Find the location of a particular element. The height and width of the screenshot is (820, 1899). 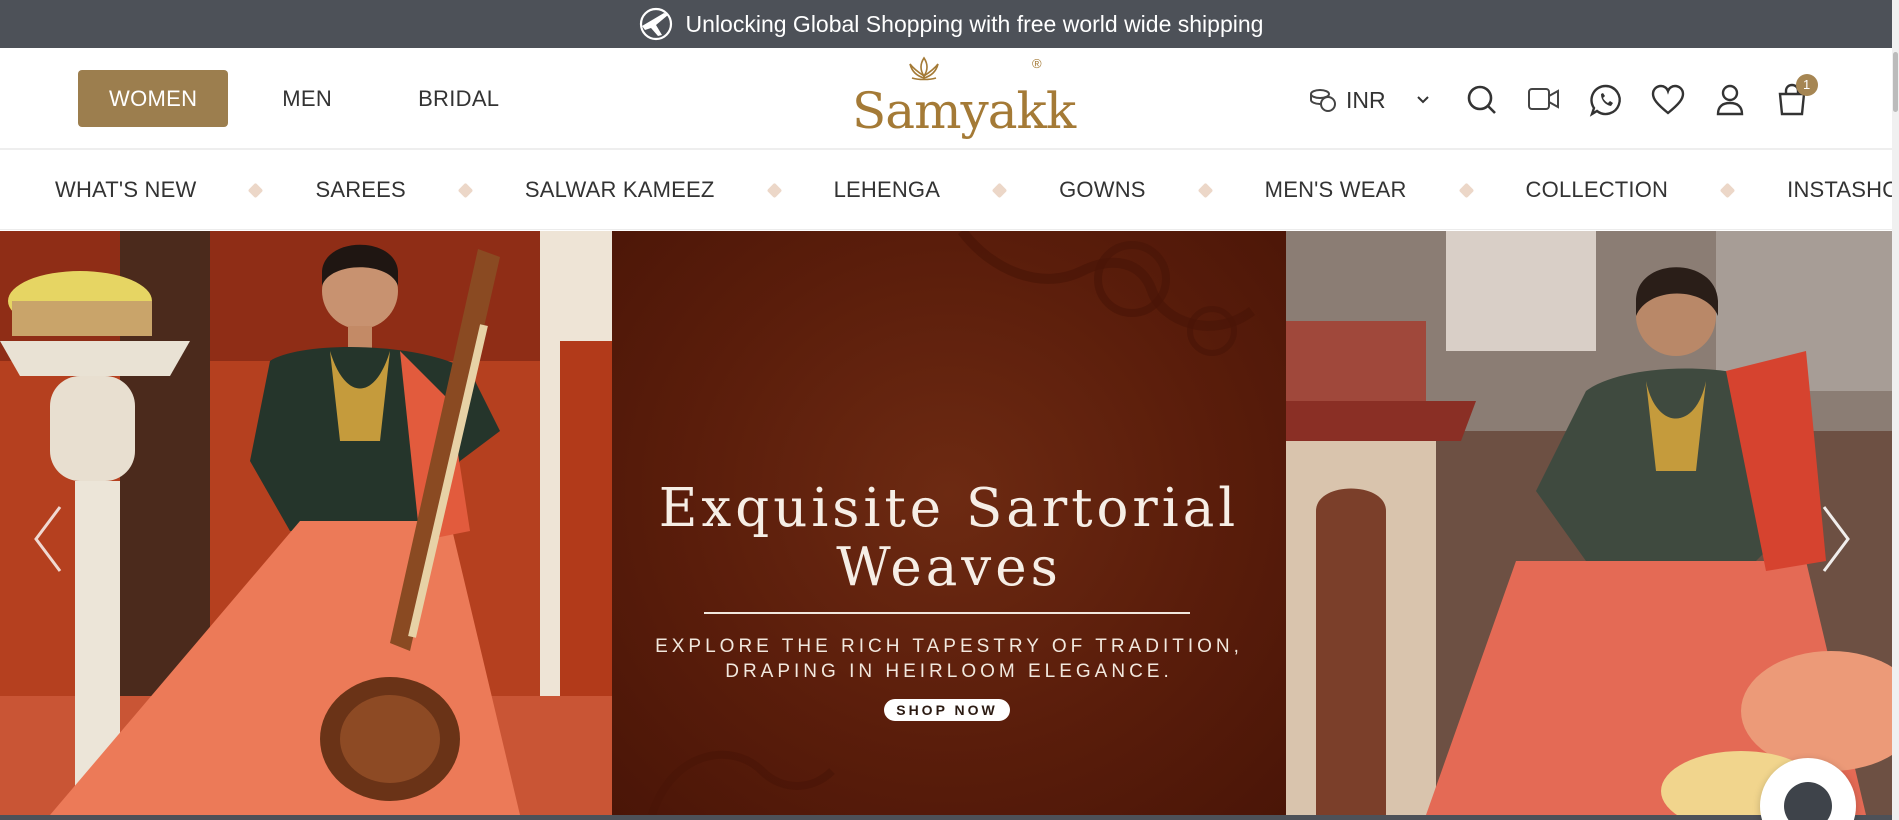

account-button is located at coordinates (1730, 100).